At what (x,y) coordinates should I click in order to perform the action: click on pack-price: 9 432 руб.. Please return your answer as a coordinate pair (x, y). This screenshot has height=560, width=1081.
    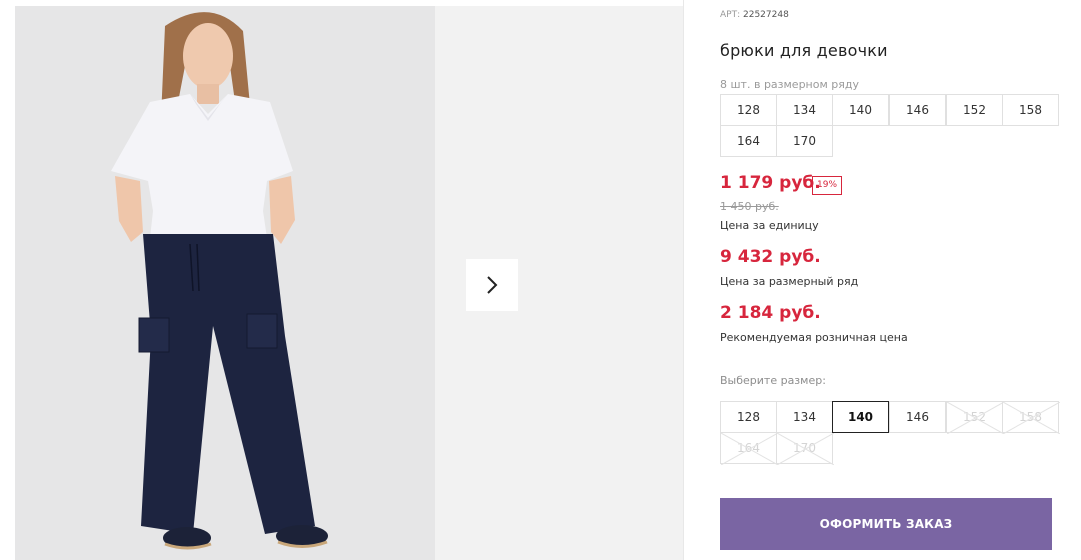
    Looking at the image, I should click on (770, 257).